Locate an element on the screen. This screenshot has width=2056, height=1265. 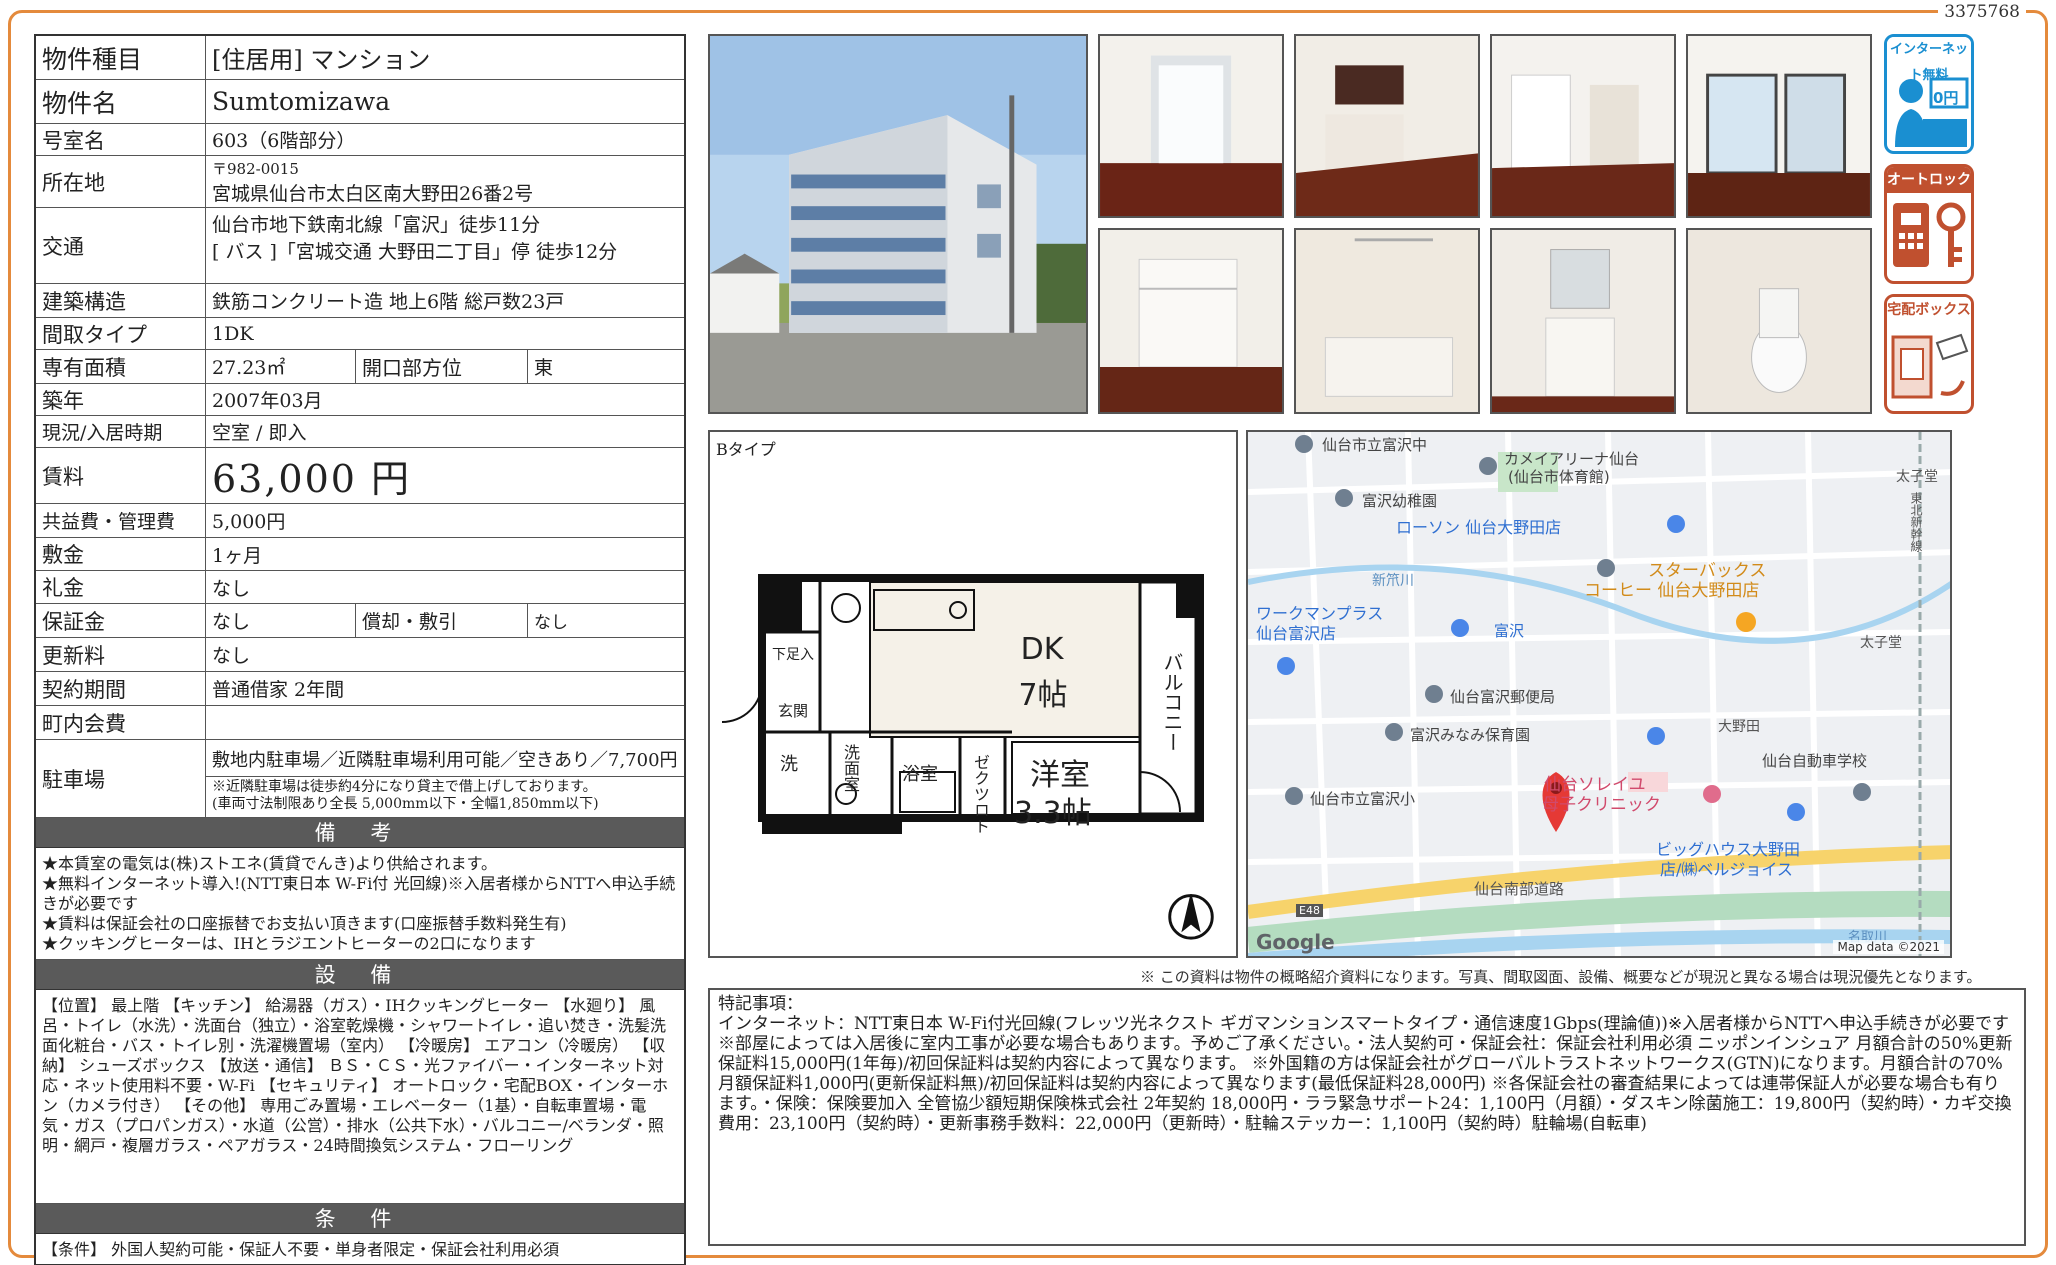
label-status: 現況/入居時期 is located at coordinates (121, 431).